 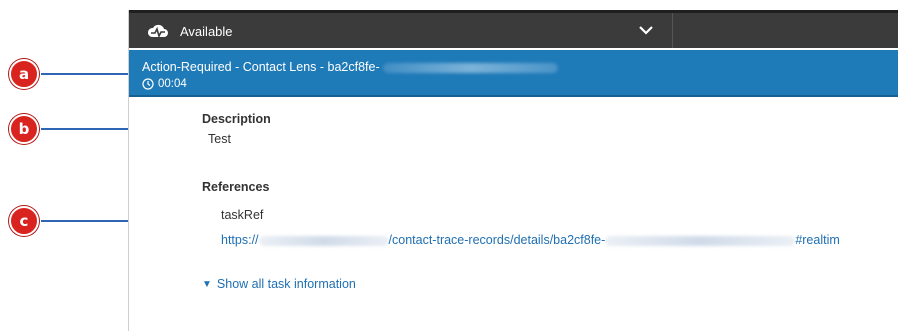 I want to click on callout-marker-b: b, so click(x=24, y=129).